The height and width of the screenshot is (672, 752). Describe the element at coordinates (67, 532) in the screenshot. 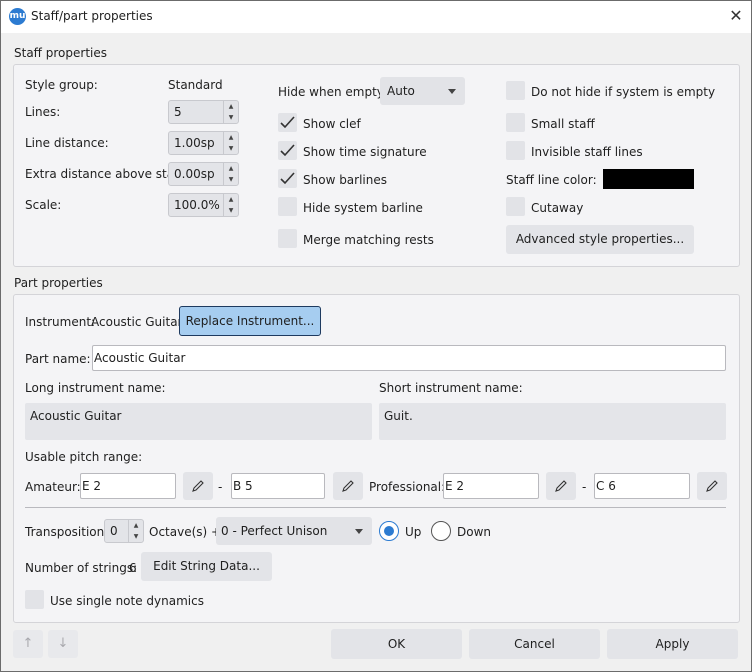

I see `transposition-label: Transposition:` at that location.